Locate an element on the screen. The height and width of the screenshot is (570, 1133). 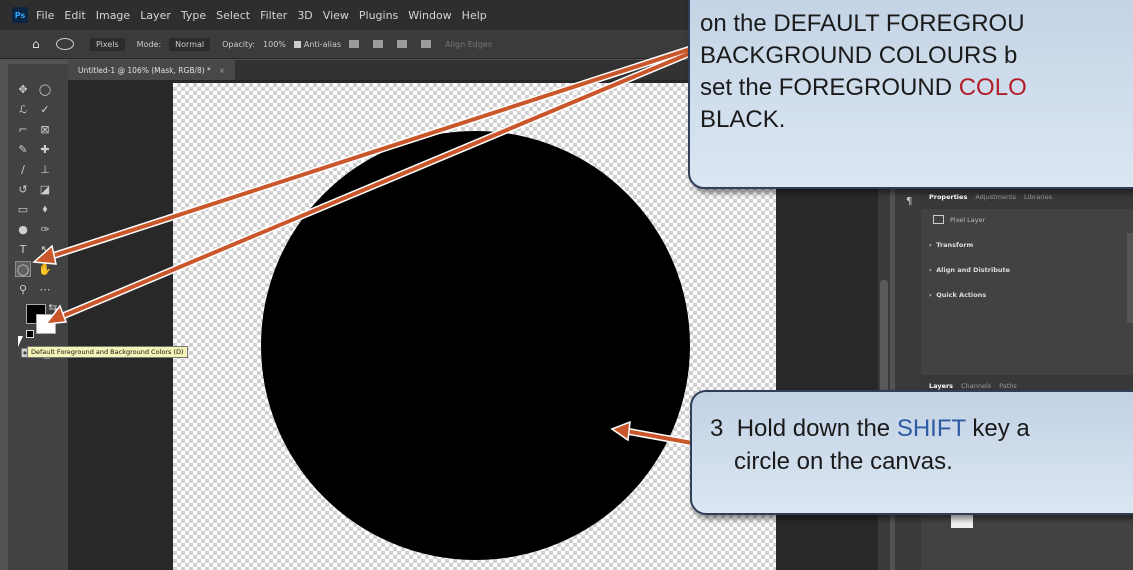
callout-bottom-line2: circle on the canvas. is located at coordinates (843, 461).